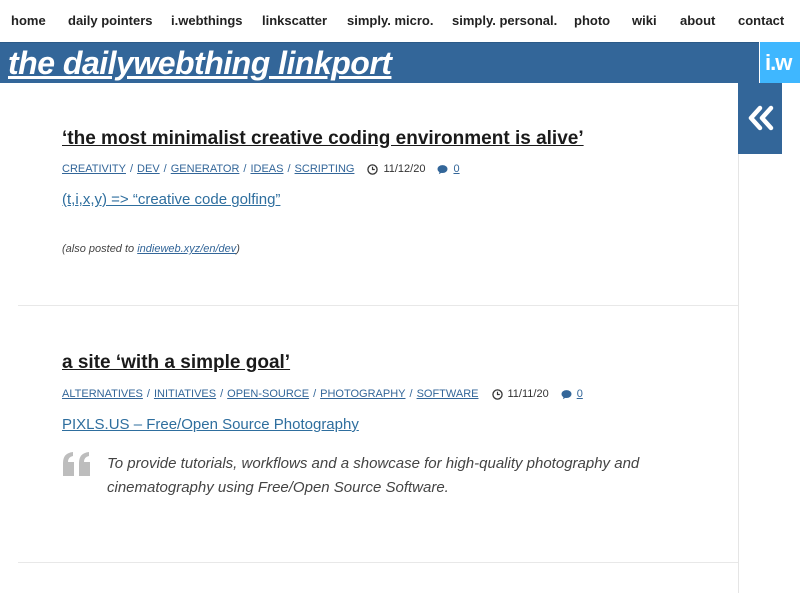 The width and height of the screenshot is (800, 593). What do you see at coordinates (325, 169) in the screenshot?
I see `category-link: SCRIPTING` at bounding box center [325, 169].